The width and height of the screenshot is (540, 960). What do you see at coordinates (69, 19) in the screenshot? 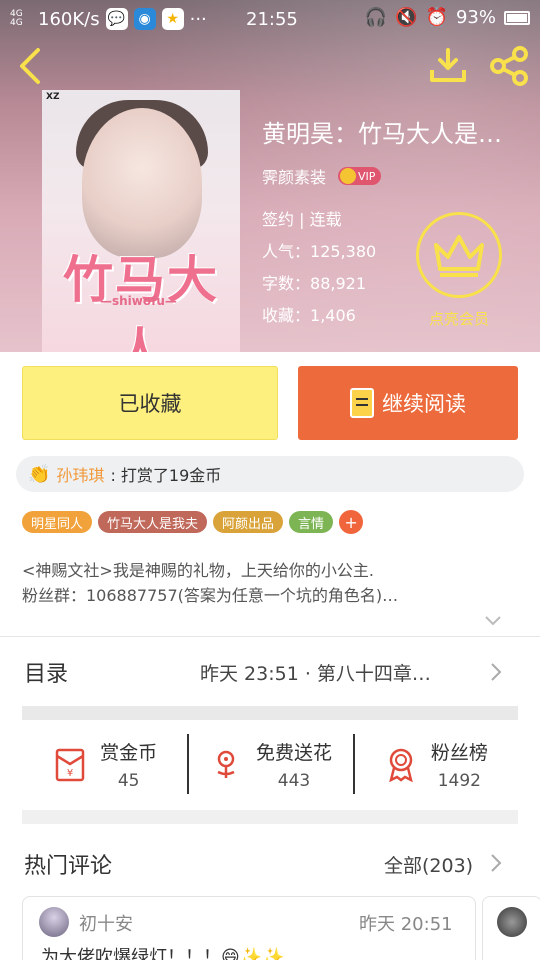
I see `network-speed: 160K/s` at bounding box center [69, 19].